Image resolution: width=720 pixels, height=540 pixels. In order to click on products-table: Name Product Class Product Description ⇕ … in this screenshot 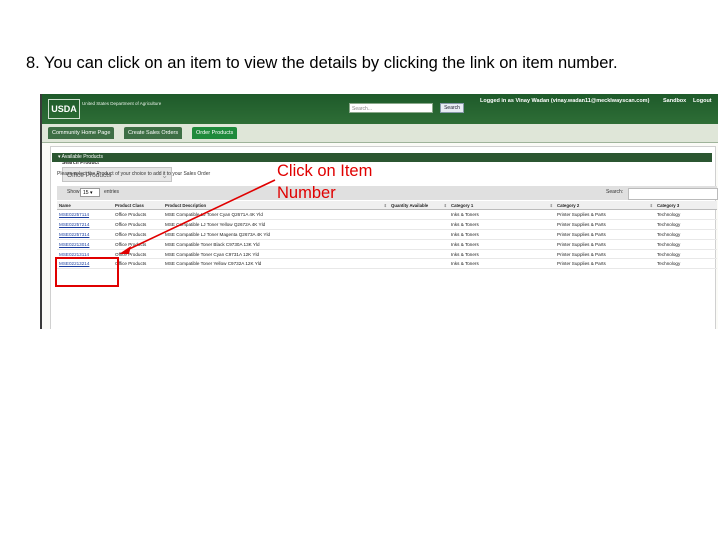, I will do `click(387, 235)`.